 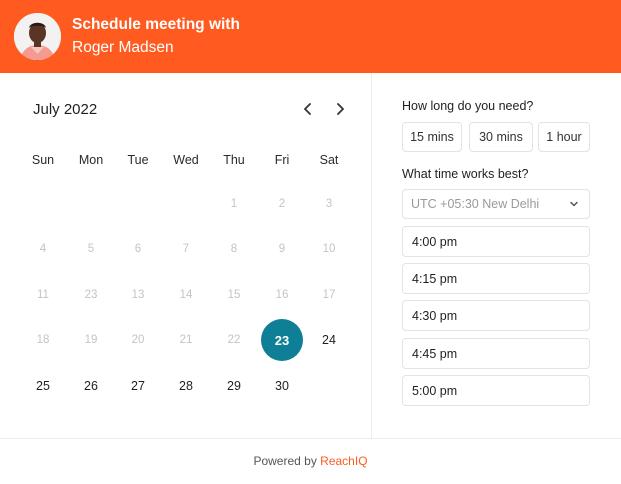 I want to click on time-slot: 4:45 pm, so click(x=496, y=353).